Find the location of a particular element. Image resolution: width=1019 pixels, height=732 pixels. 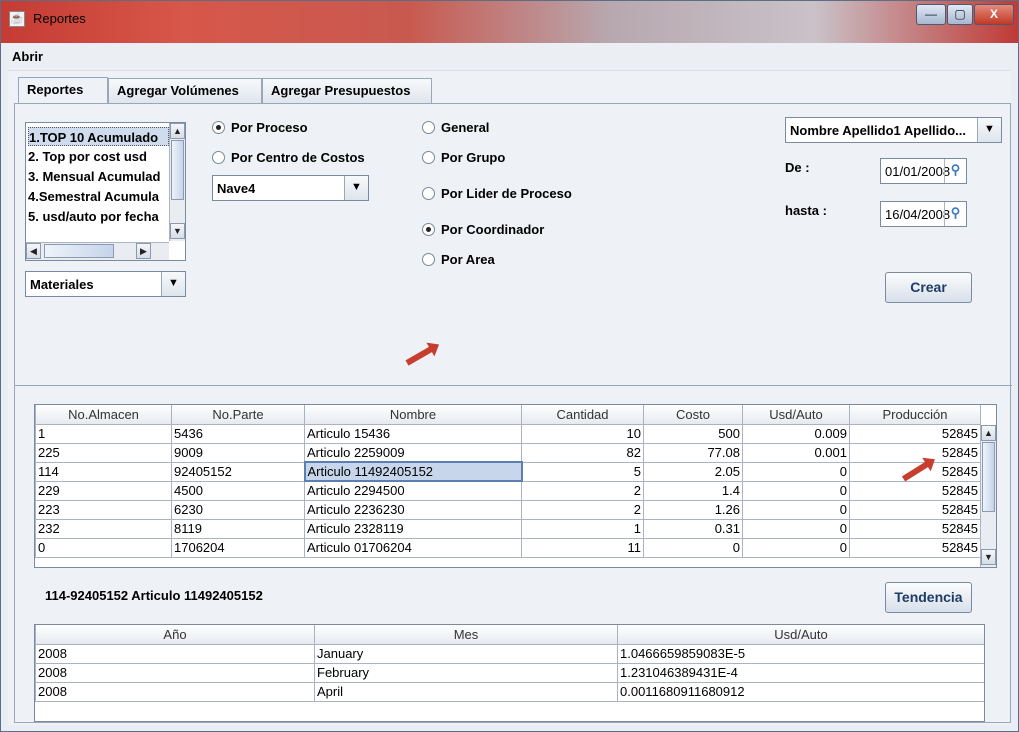

table-cell: Articulo 2236230 is located at coordinates (413, 509).